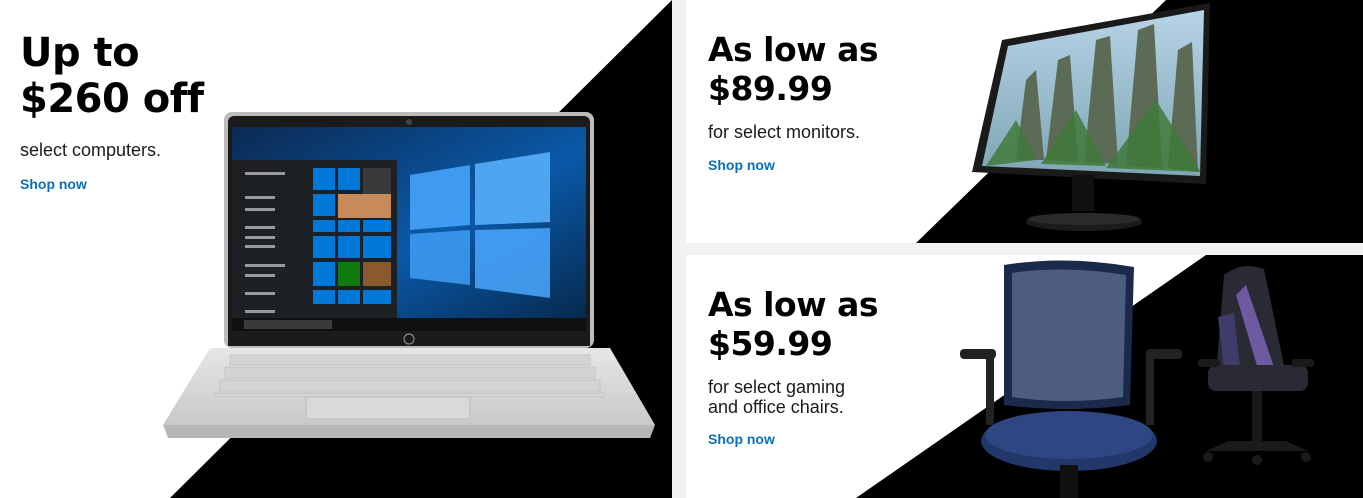 The image size is (1363, 498). Describe the element at coordinates (1137, 379) in the screenshot. I see `chairs-image` at that location.